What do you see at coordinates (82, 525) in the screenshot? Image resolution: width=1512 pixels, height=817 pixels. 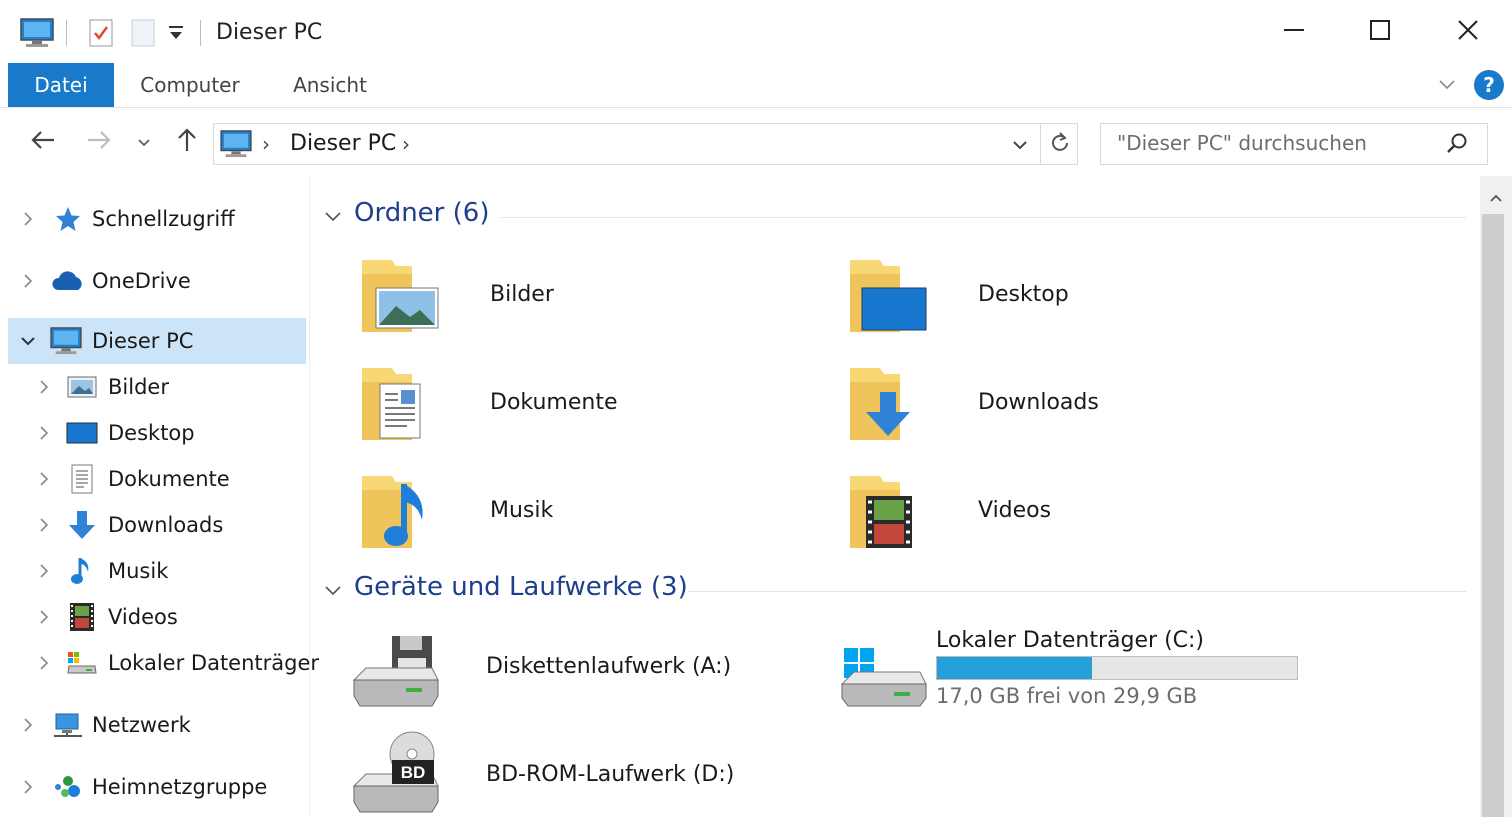 I see `downloads-icon` at bounding box center [82, 525].